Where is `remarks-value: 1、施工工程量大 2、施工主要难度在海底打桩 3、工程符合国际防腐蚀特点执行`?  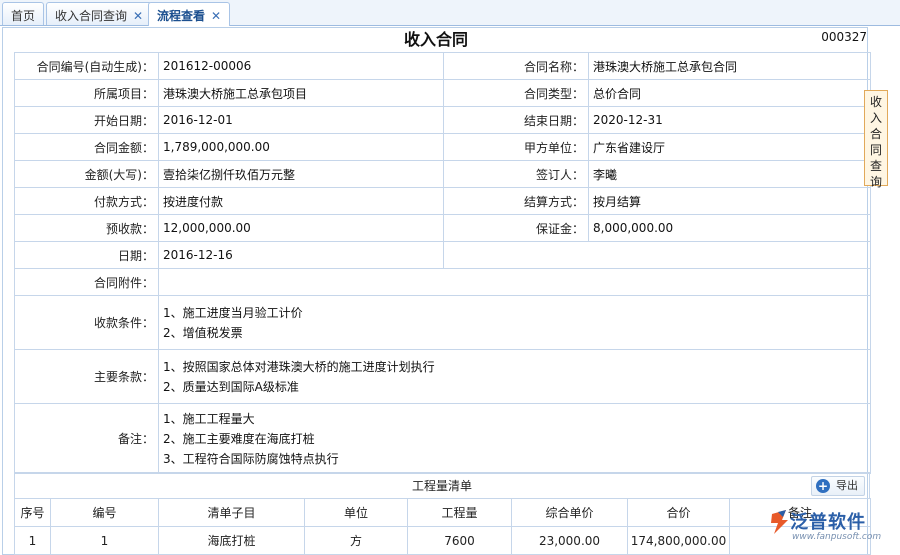
remarks-value: 1、施工工程量大 2、施工主要难度在海底打桩 3、工程符合国际防腐蚀特点执行 is located at coordinates (514, 438).